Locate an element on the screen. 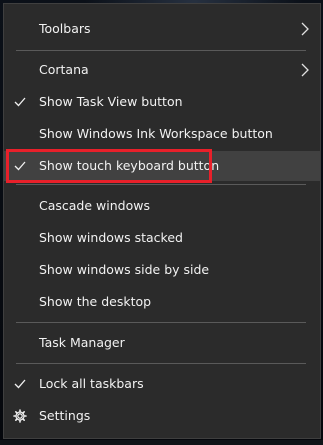  menu-item-label: Show windows stacked is located at coordinates (111, 237).